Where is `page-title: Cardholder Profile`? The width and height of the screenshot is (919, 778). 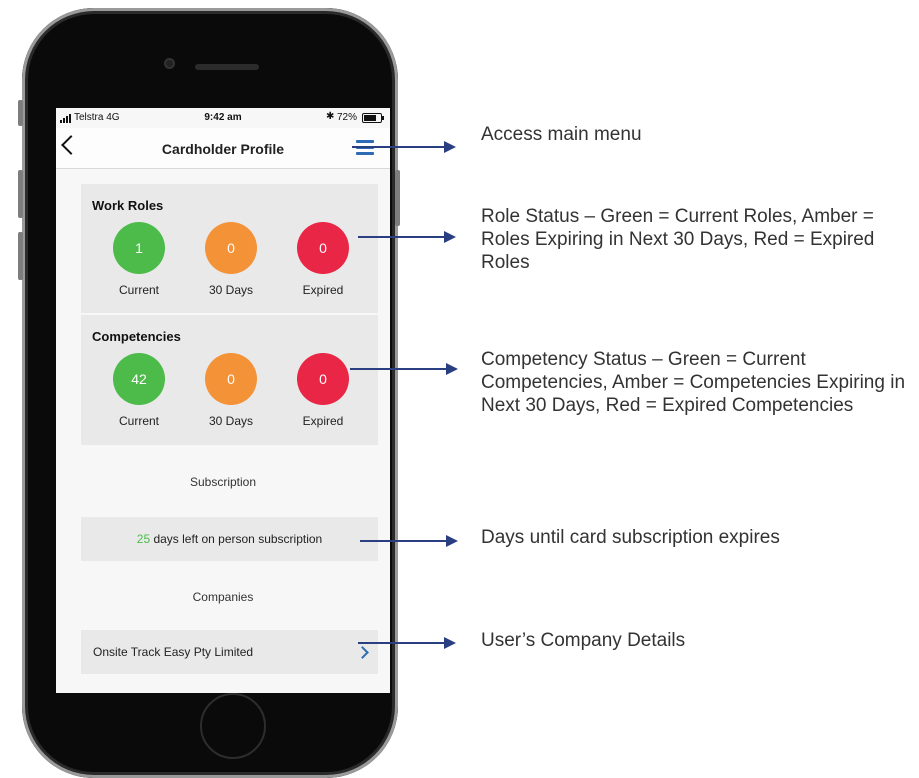 page-title: Cardholder Profile is located at coordinates (223, 149).